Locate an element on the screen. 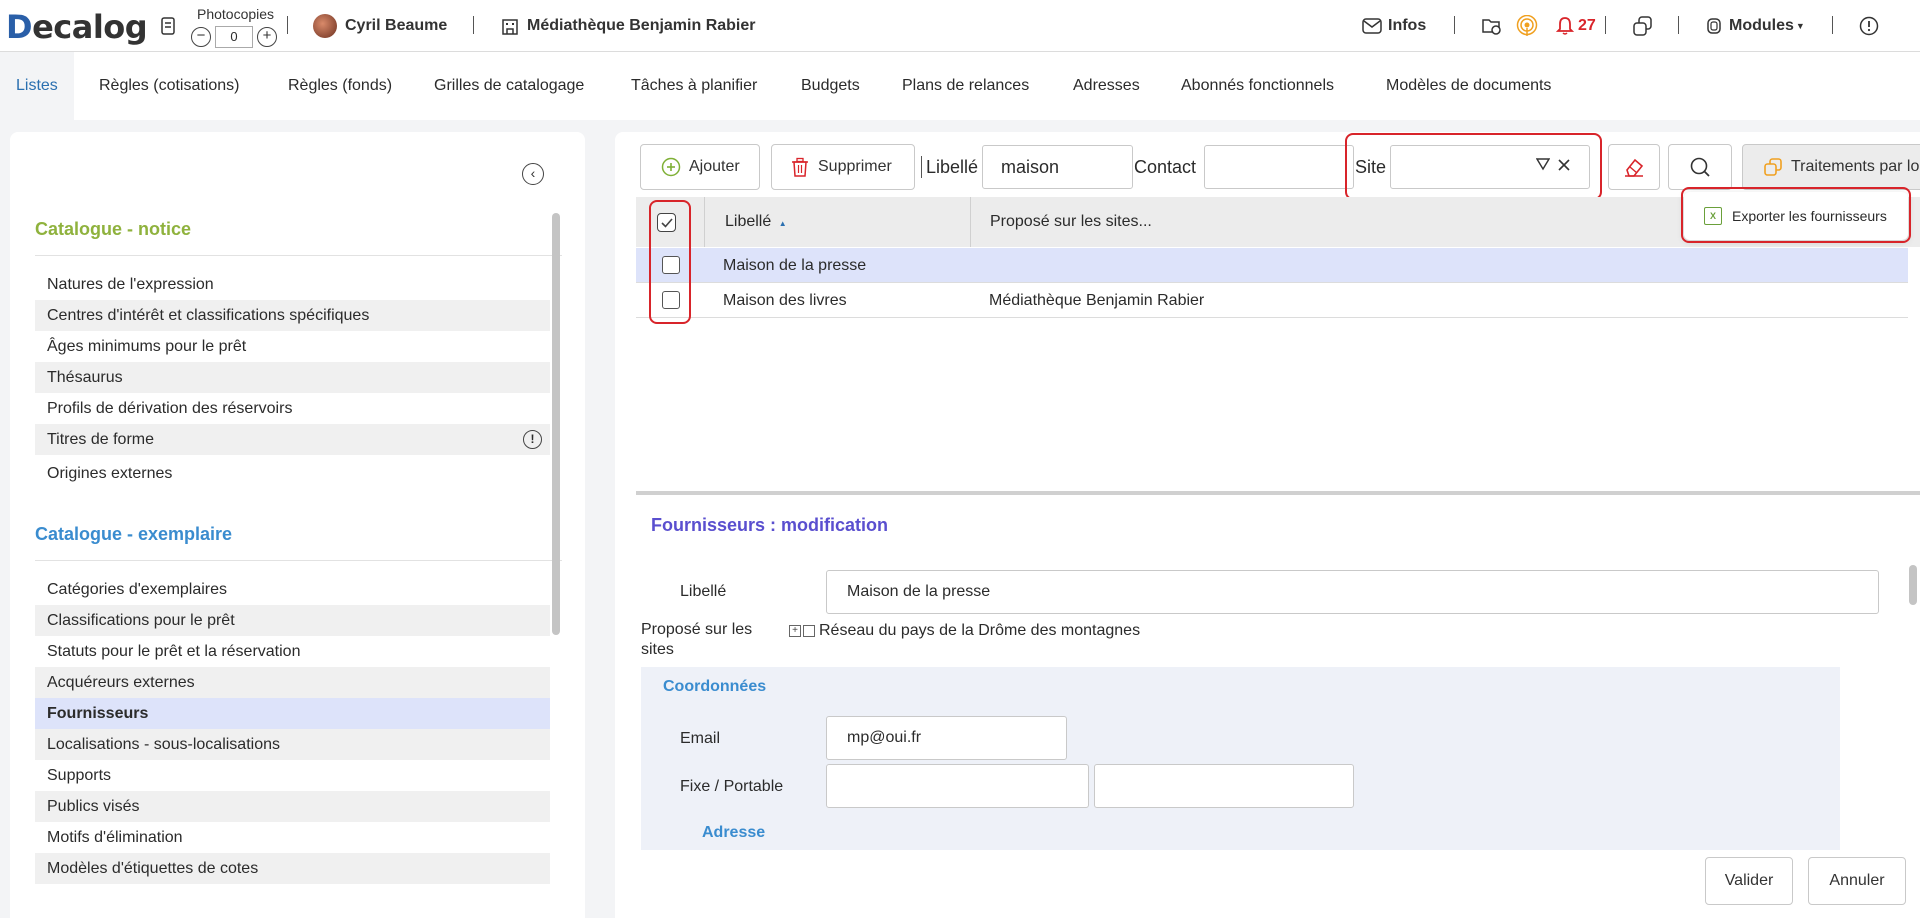 This screenshot has width=1920, height=918. delete-label: Supprimer is located at coordinates (855, 166).